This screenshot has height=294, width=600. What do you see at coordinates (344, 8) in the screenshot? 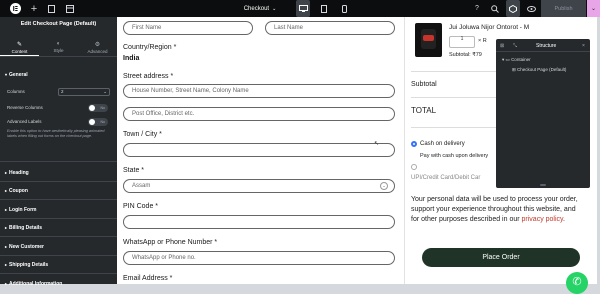
I see `mobile-view-icon` at bounding box center [344, 8].